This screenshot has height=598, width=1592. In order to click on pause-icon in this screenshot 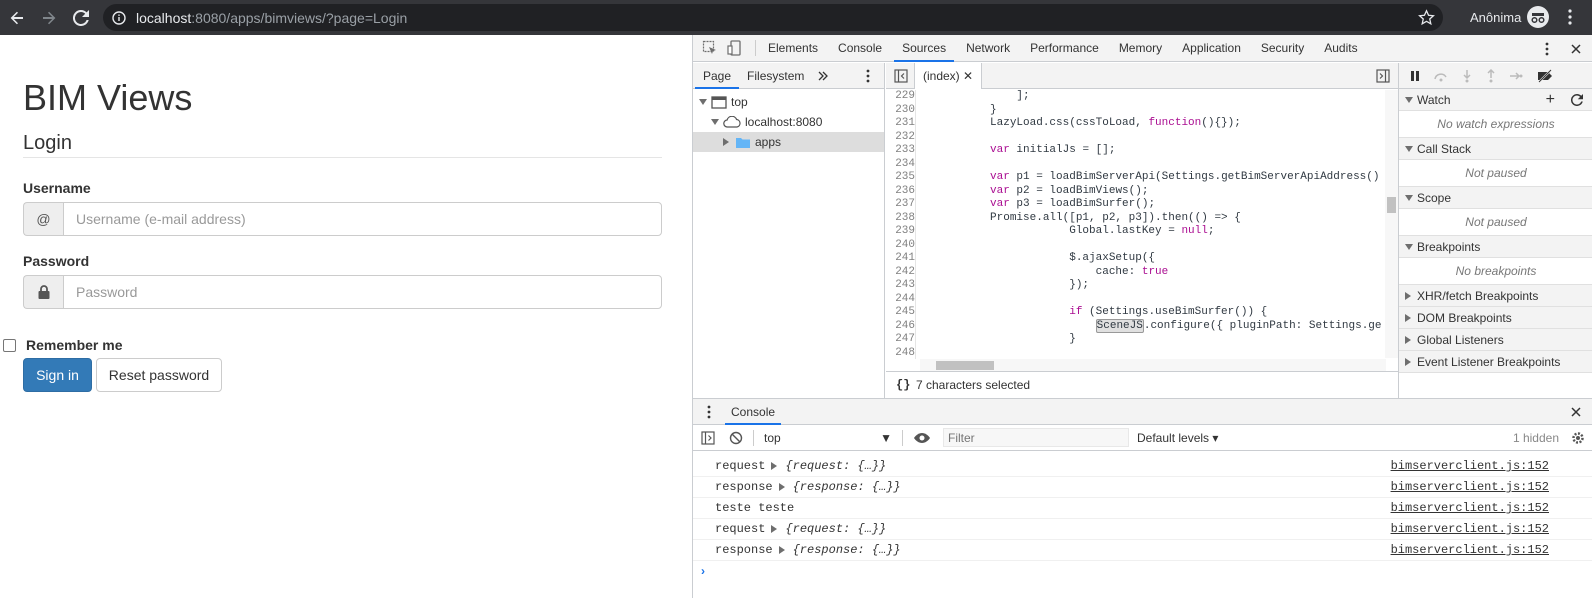, I will do `click(1415, 76)`.